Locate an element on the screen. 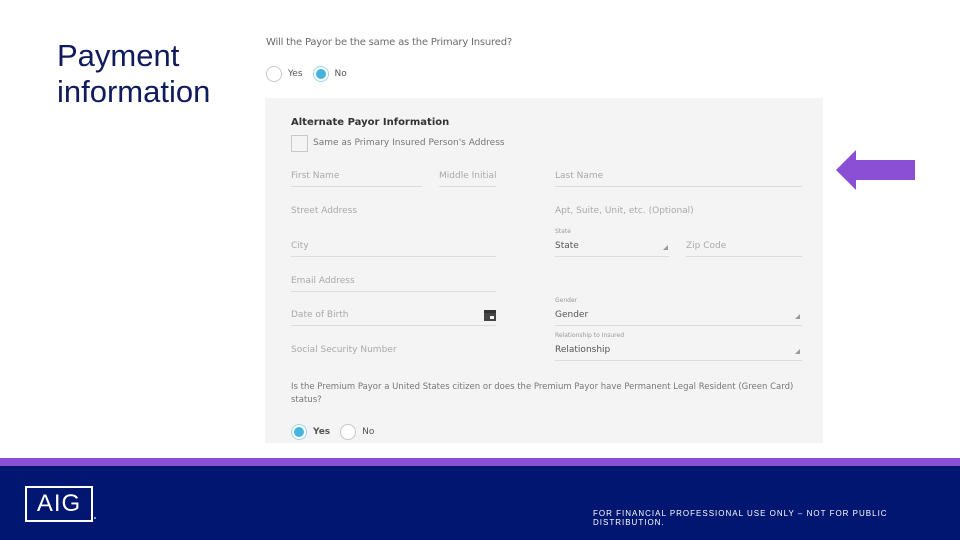 Image resolution: width=960 pixels, height=540 pixels. citizen-no-label: No is located at coordinates (368, 432).